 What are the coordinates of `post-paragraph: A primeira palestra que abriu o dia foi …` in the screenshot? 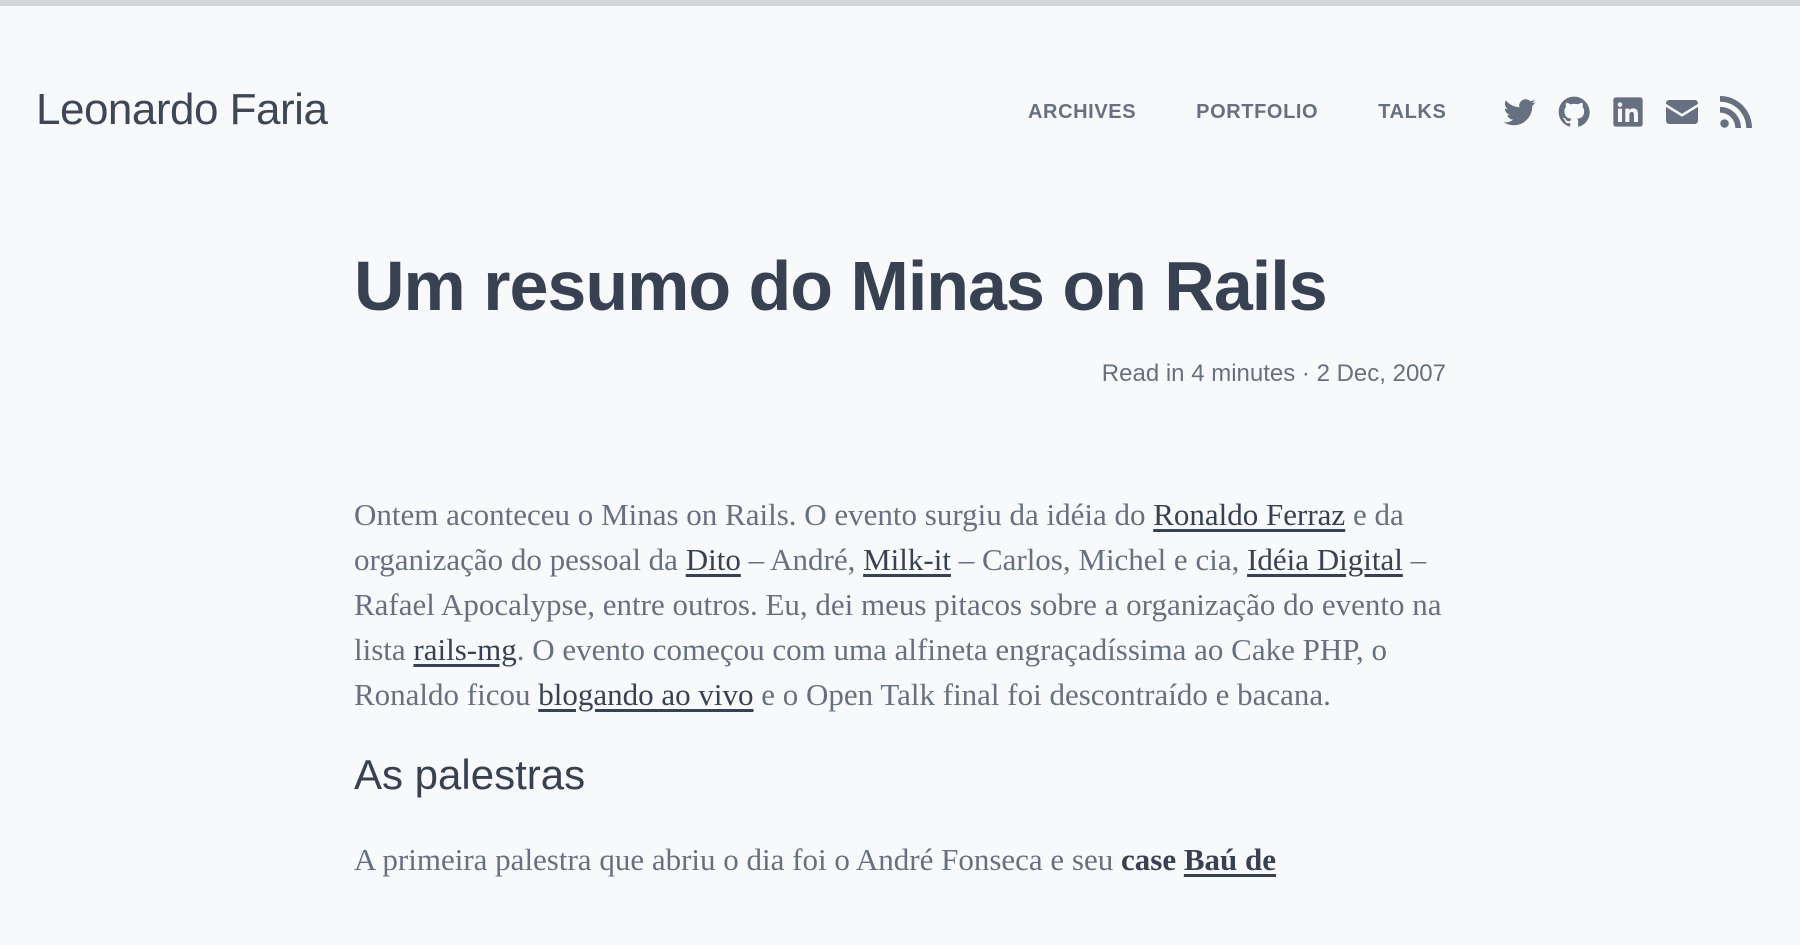 It's located at (900, 859).